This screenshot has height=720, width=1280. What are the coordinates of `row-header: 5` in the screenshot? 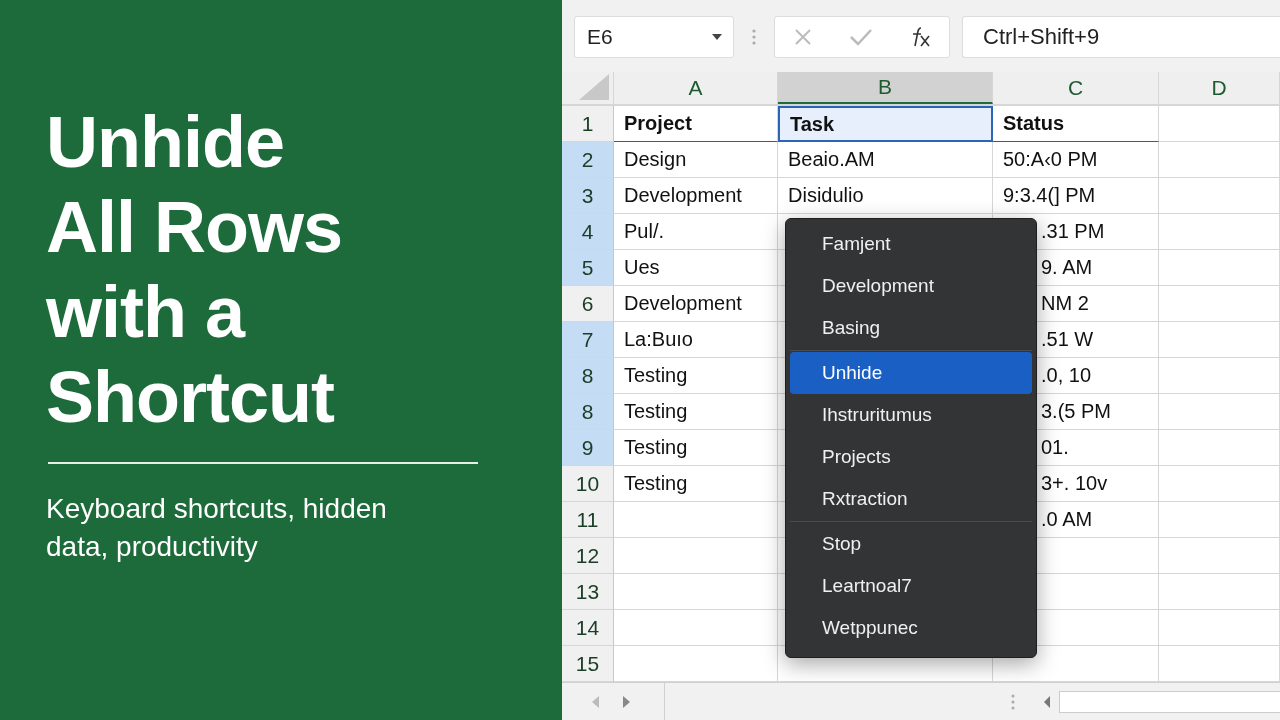 It's located at (588, 268).